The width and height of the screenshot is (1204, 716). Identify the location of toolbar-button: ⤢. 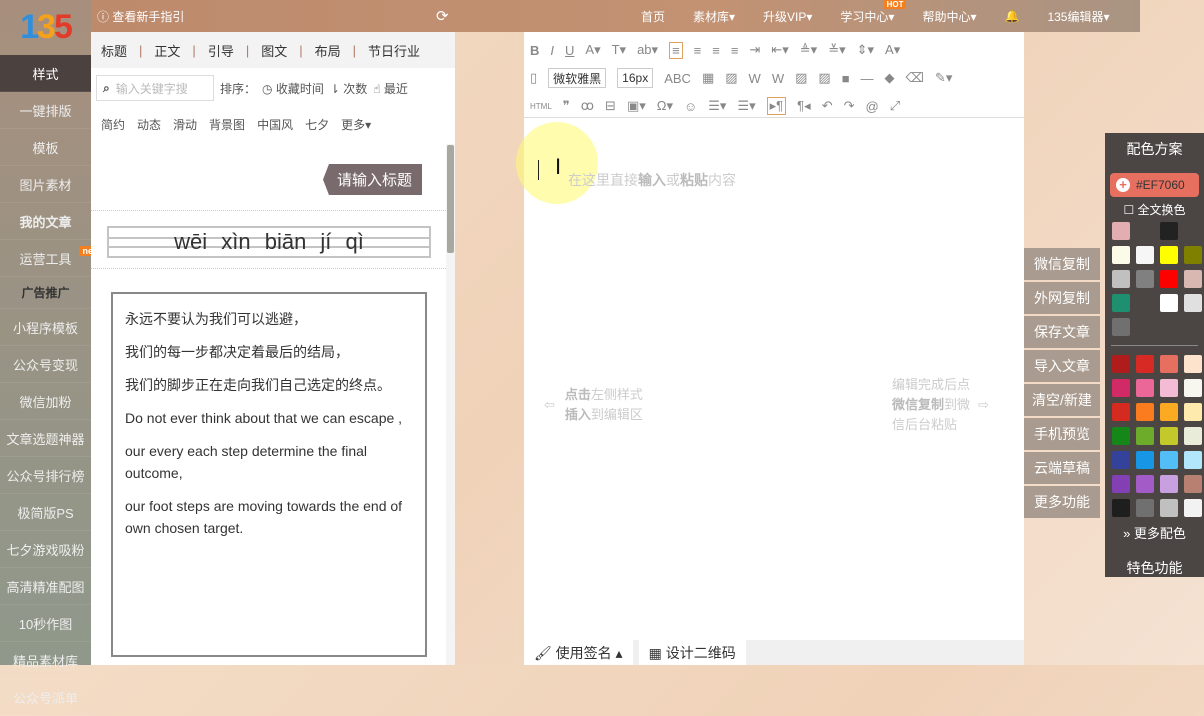
(895, 106).